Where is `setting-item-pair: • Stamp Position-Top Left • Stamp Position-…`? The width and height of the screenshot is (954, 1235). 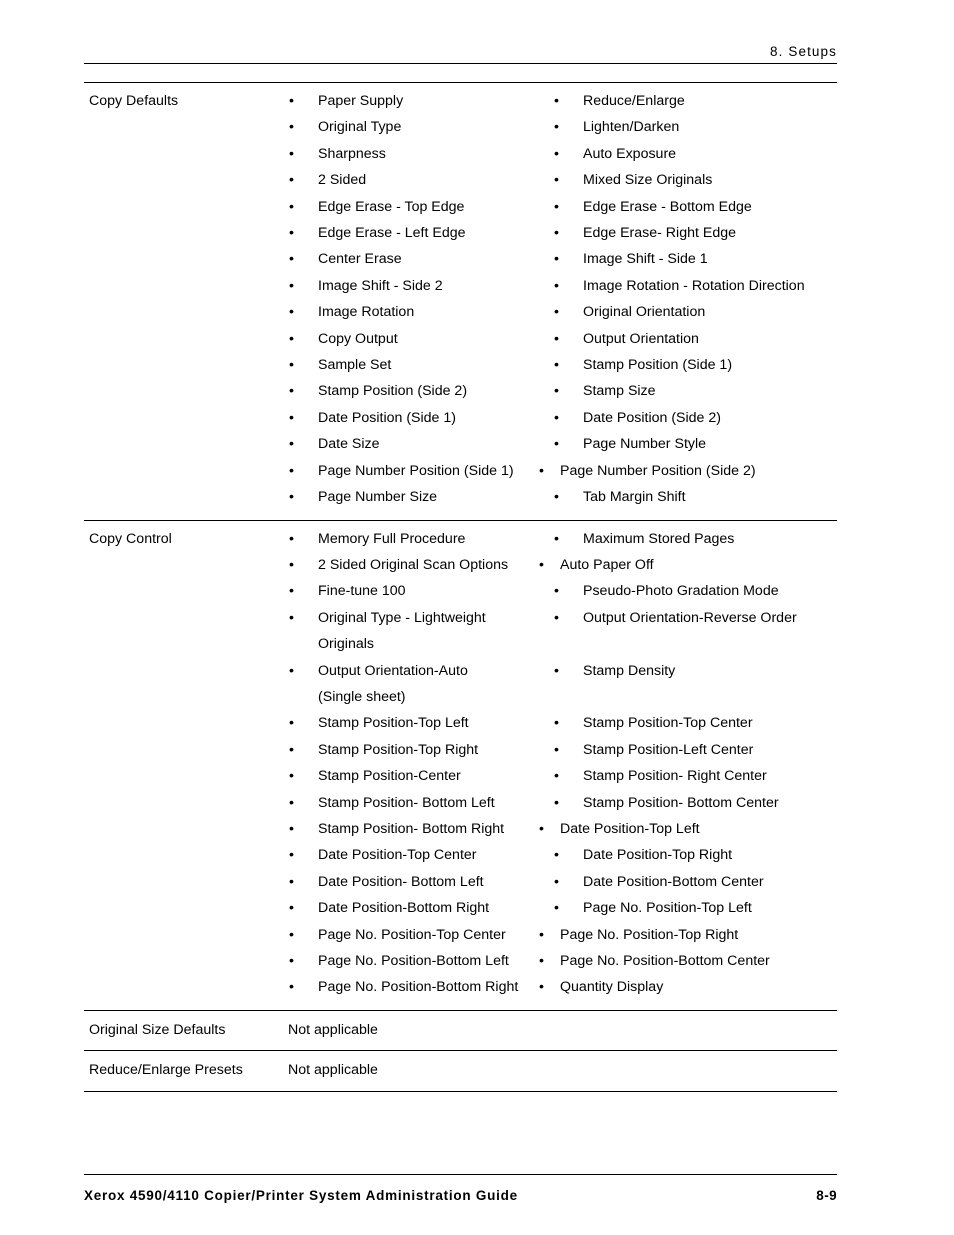 setting-item-pair: • Stamp Position-Top Left • Stamp Position-… is located at coordinates (562, 723).